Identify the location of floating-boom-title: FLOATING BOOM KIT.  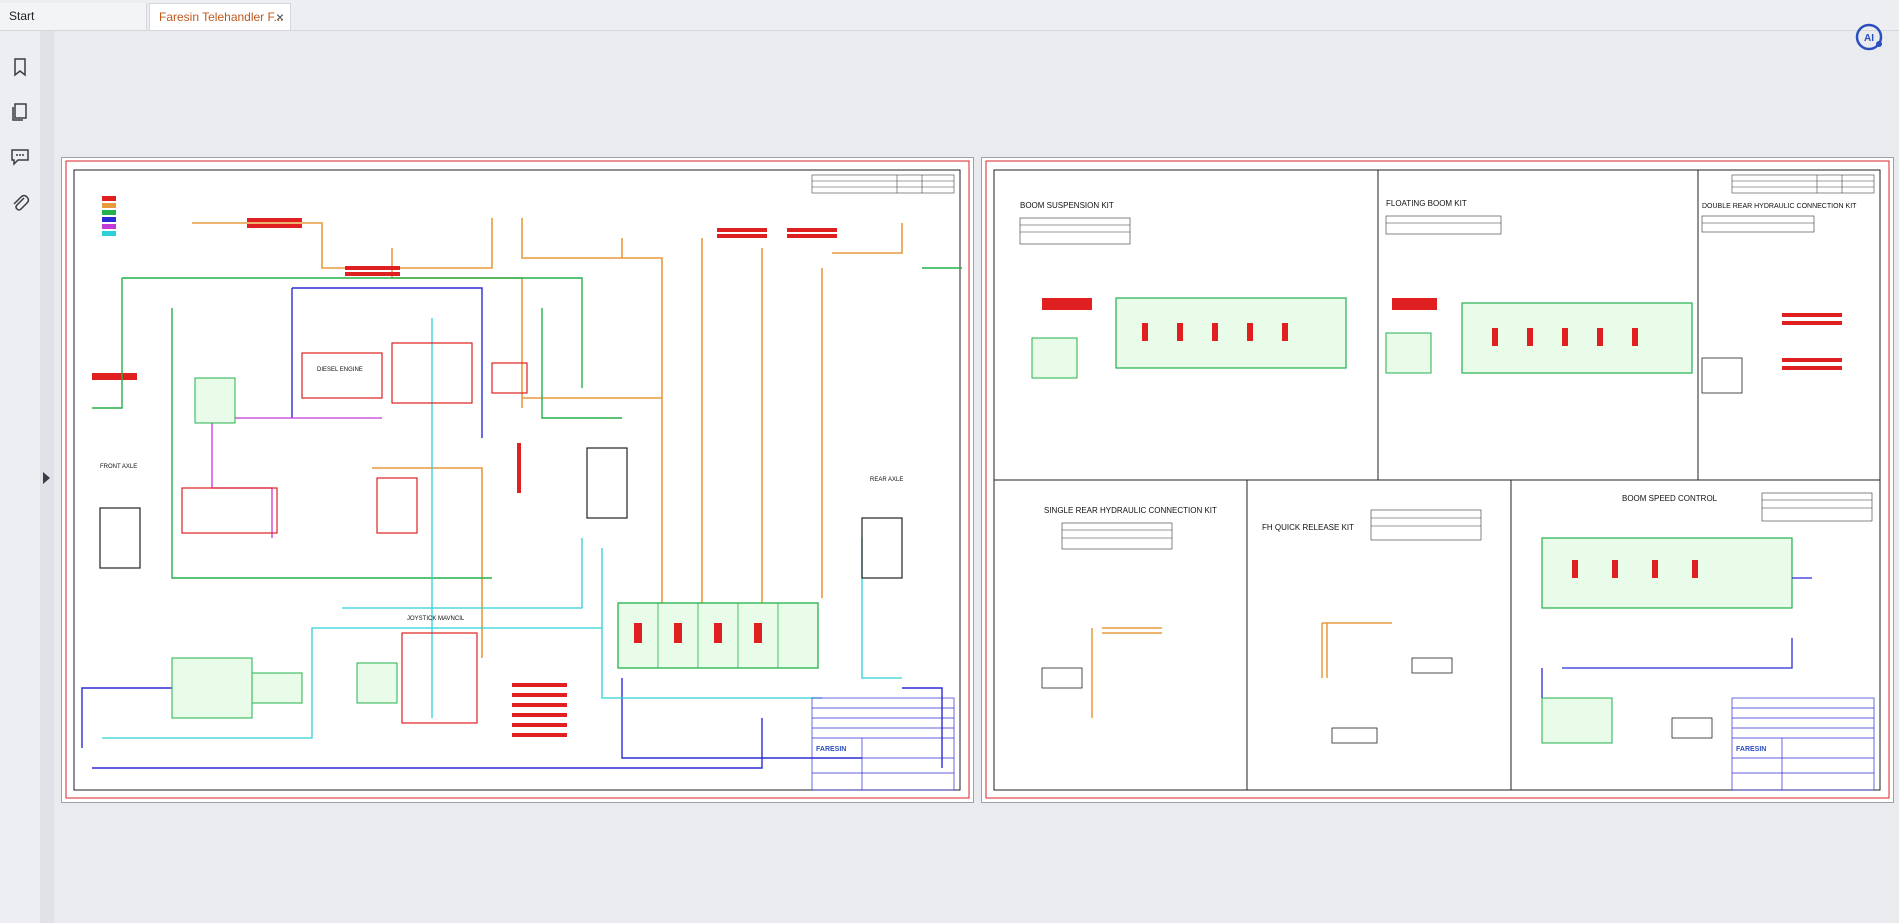
(1426, 203).